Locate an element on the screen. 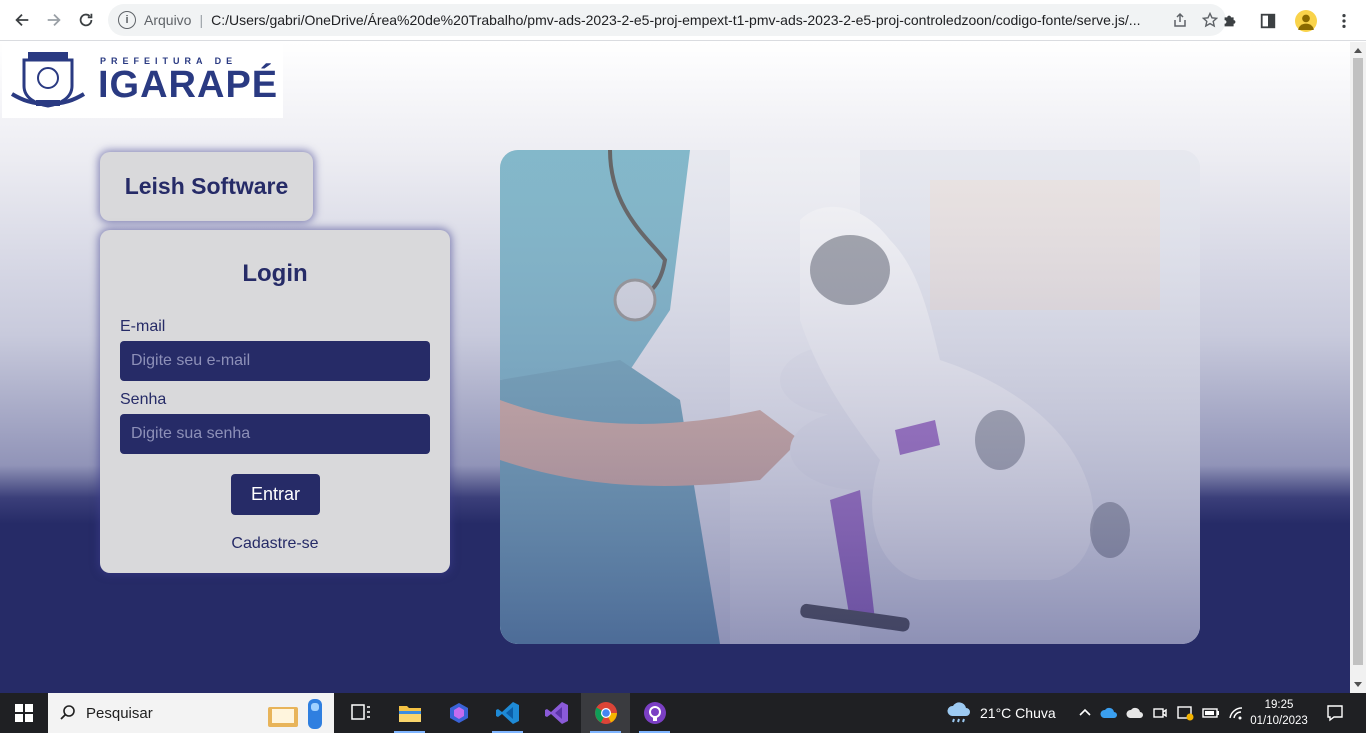  side-panel-button is located at coordinates (1268, 21).